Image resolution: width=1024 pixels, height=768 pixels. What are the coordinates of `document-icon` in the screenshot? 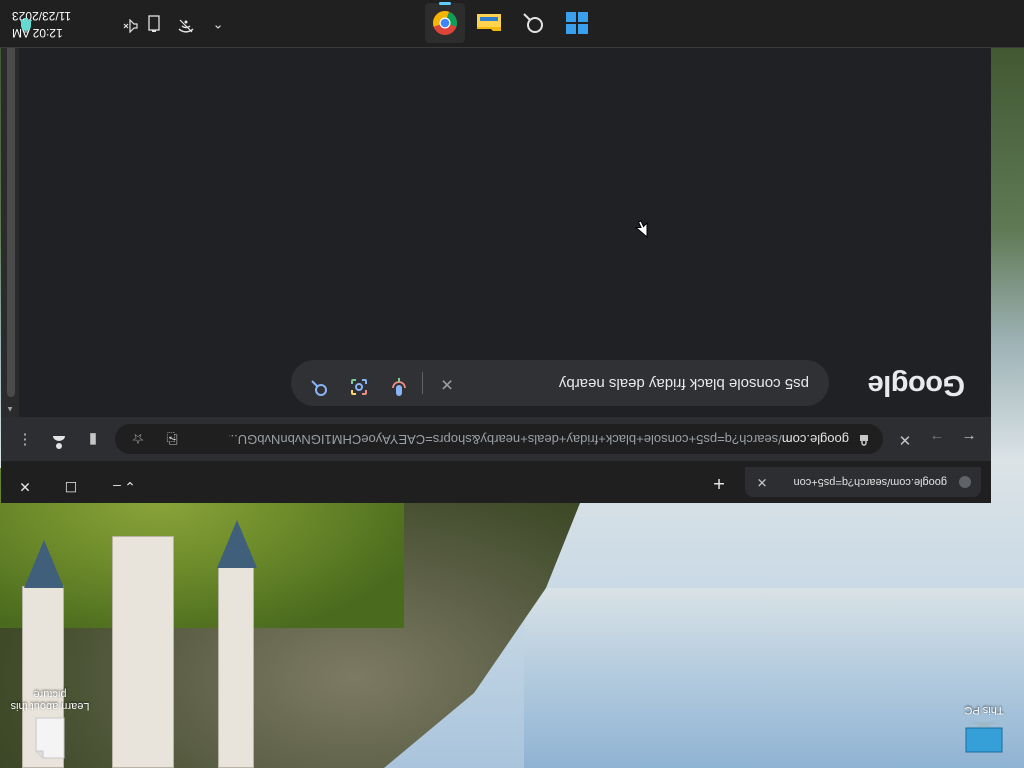 It's located at (50, 738).